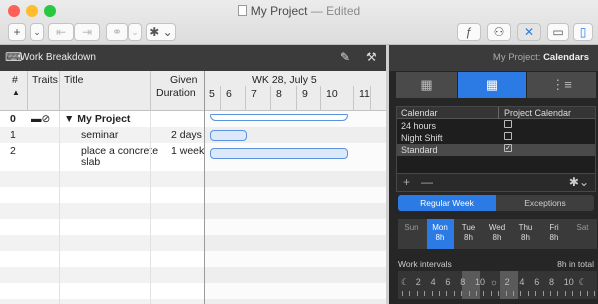 This screenshot has width=598, height=304. I want to click on work-breakdown-bar: ⌨ Work Breakdown ✎ ⚒, so click(193, 58).